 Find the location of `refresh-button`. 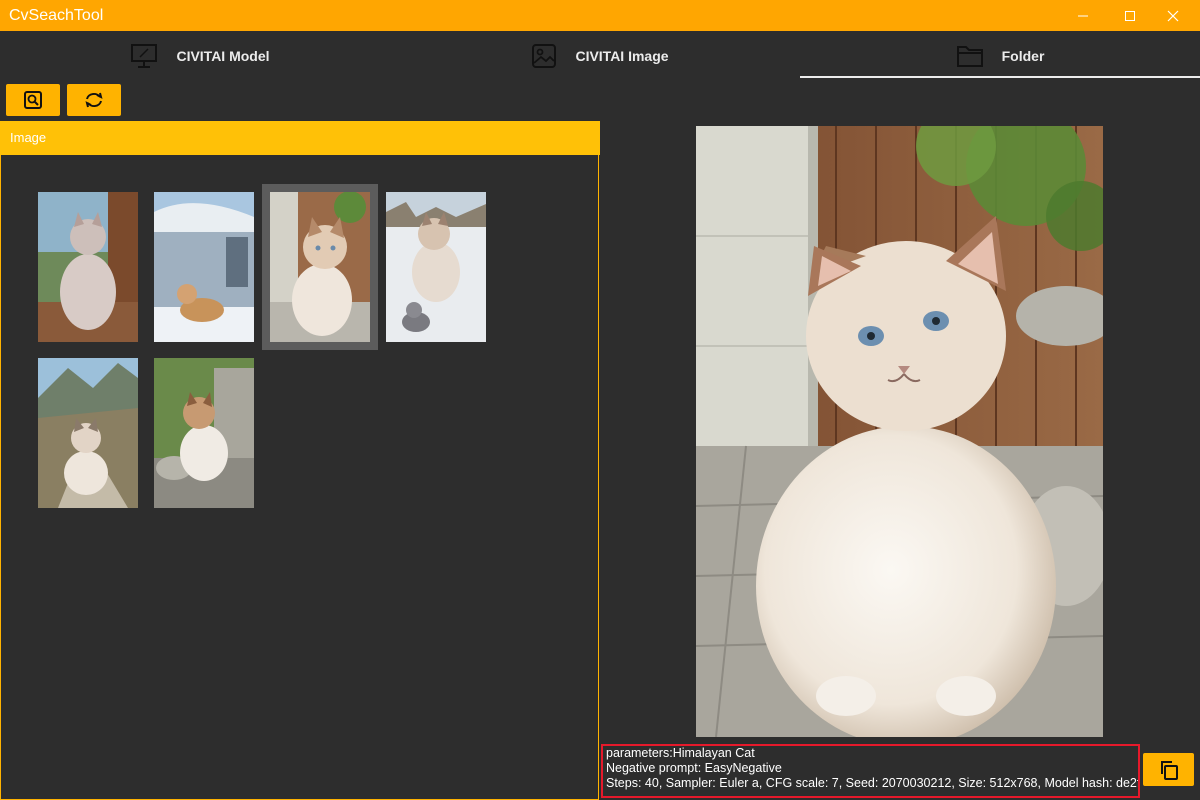

refresh-button is located at coordinates (94, 100).